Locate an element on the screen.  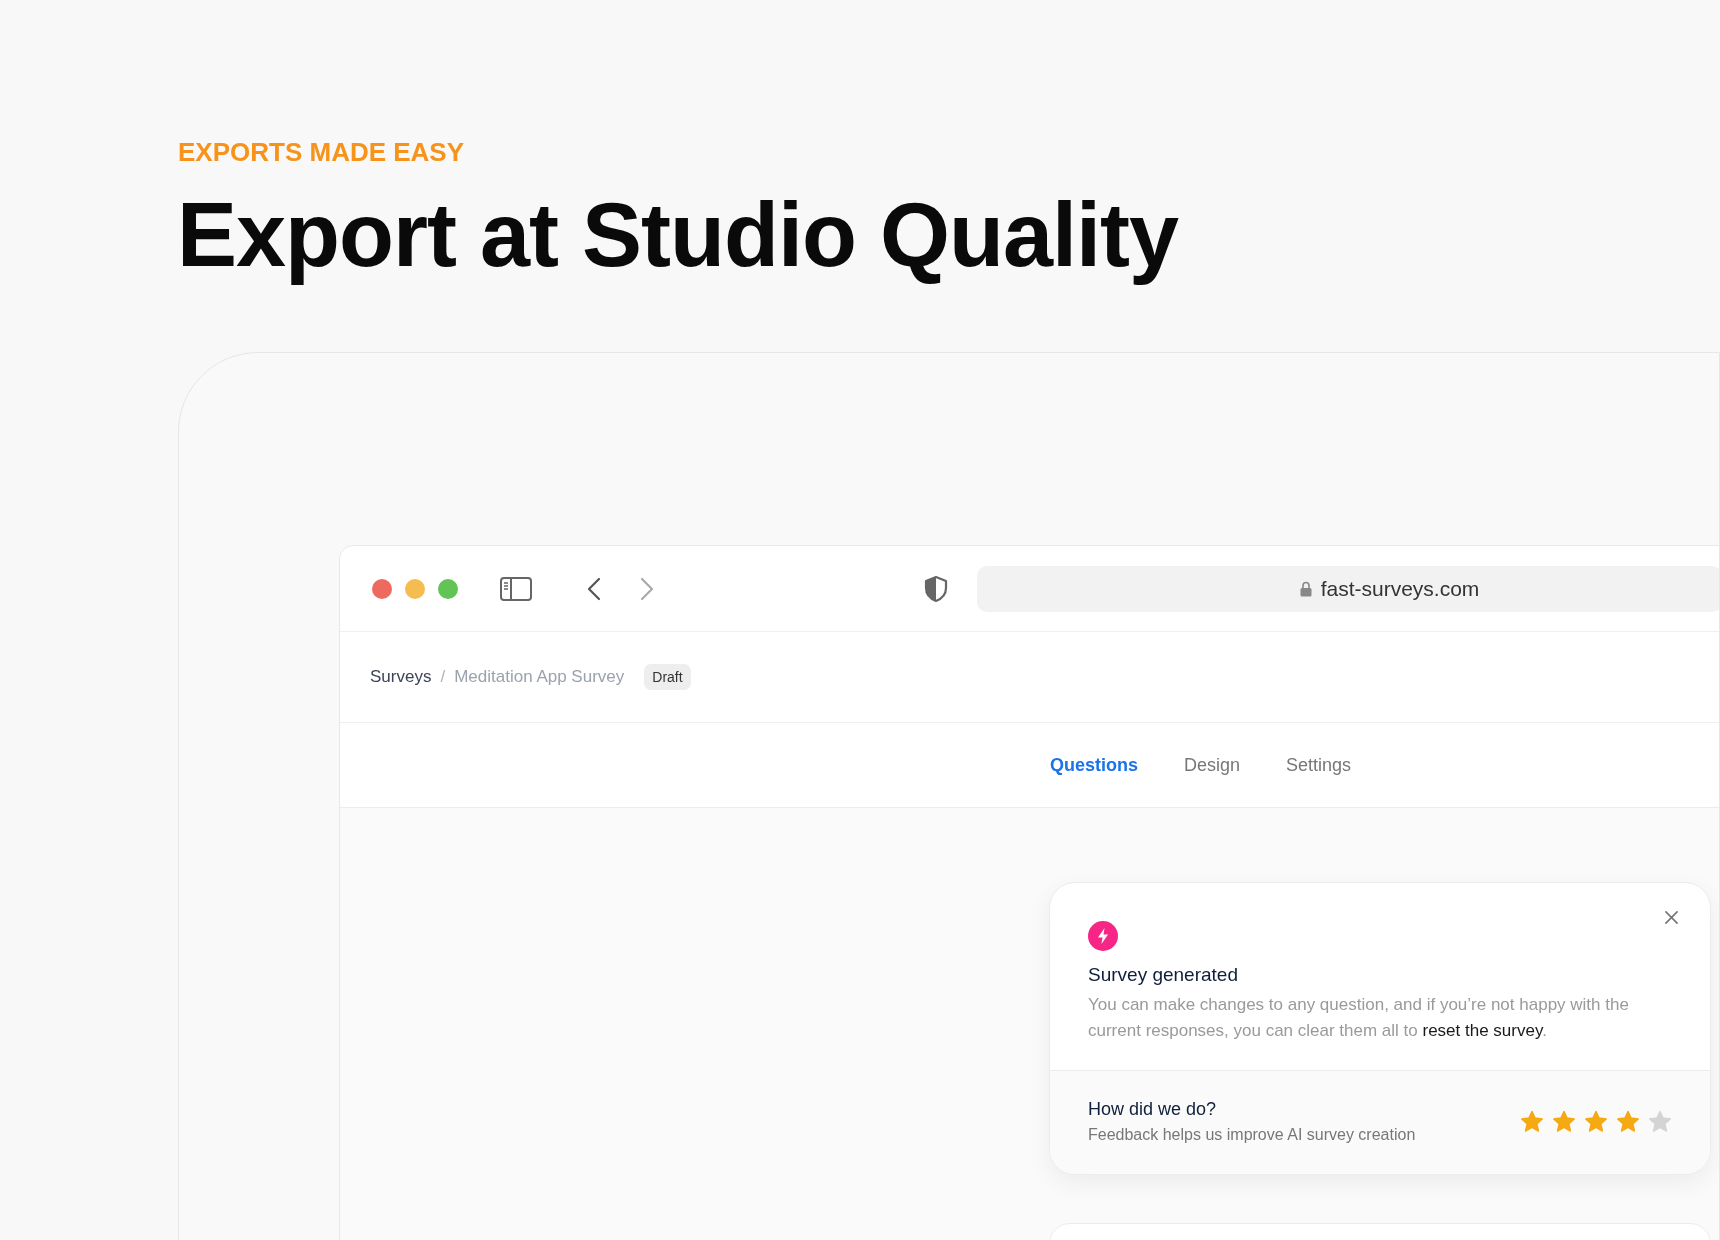
url-text: fast-surveys.com is located at coordinates (1400, 588).